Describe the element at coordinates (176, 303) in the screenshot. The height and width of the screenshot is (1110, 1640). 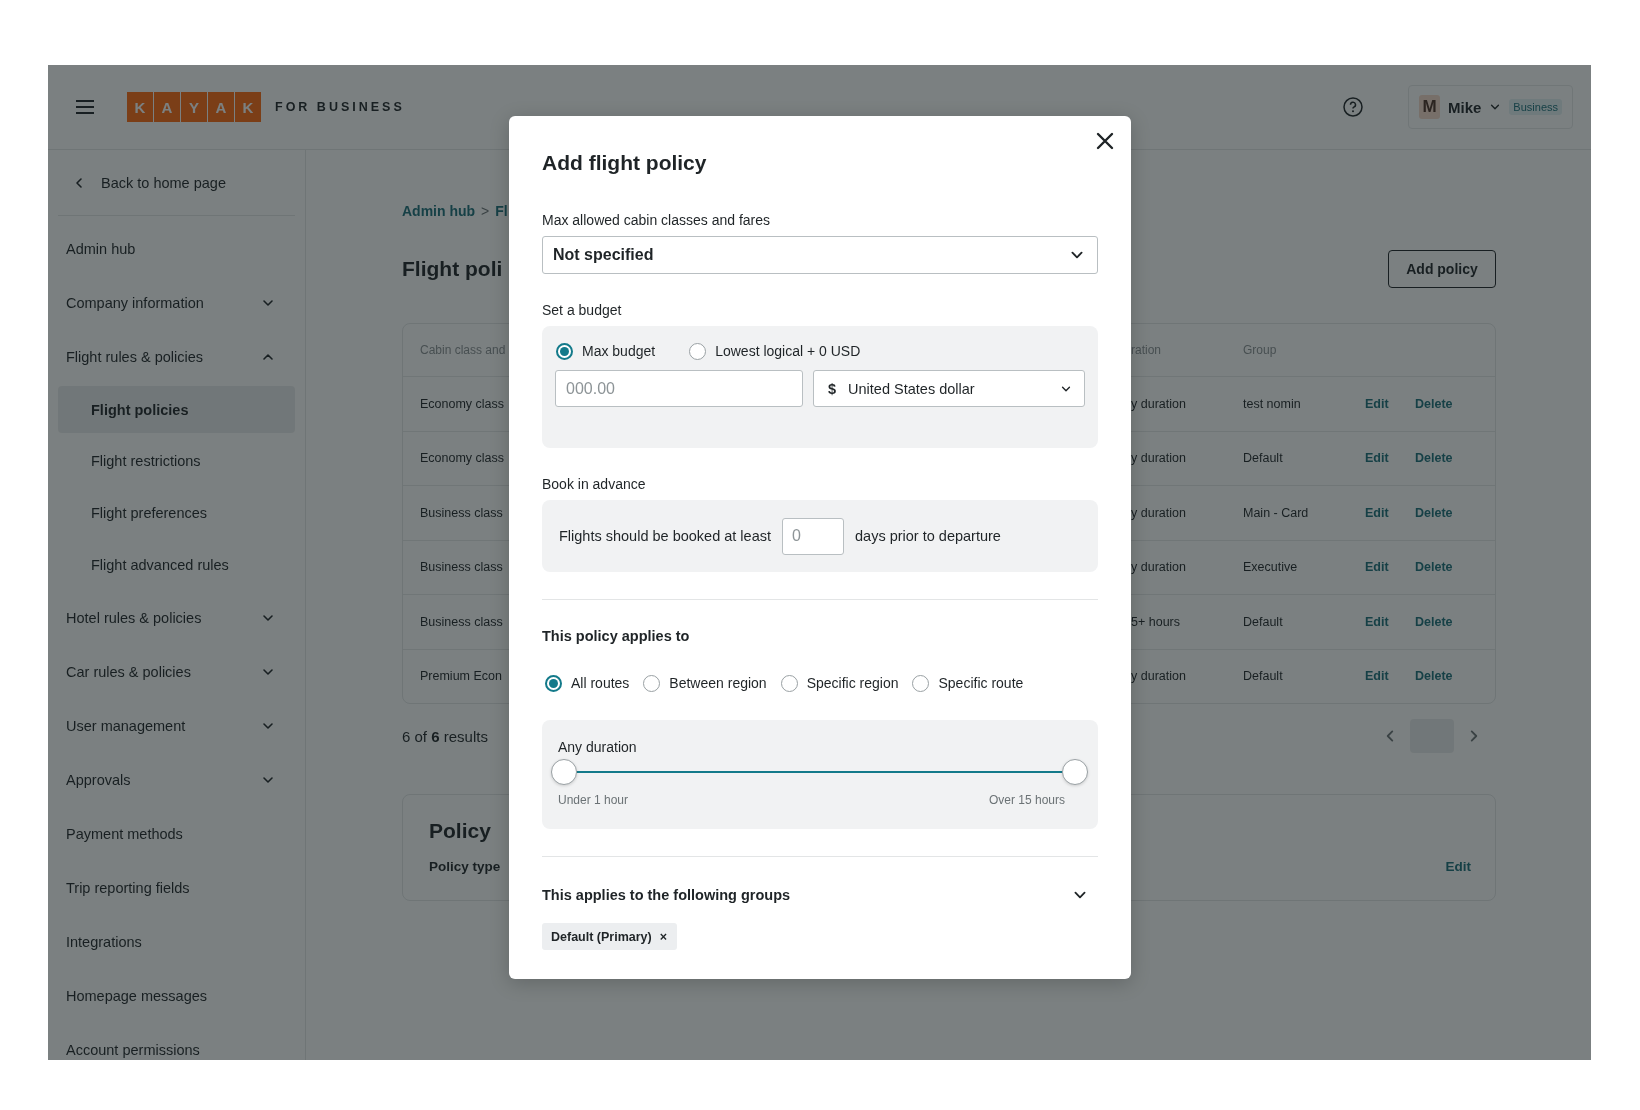
I see `sidebar-item: Company information` at that location.